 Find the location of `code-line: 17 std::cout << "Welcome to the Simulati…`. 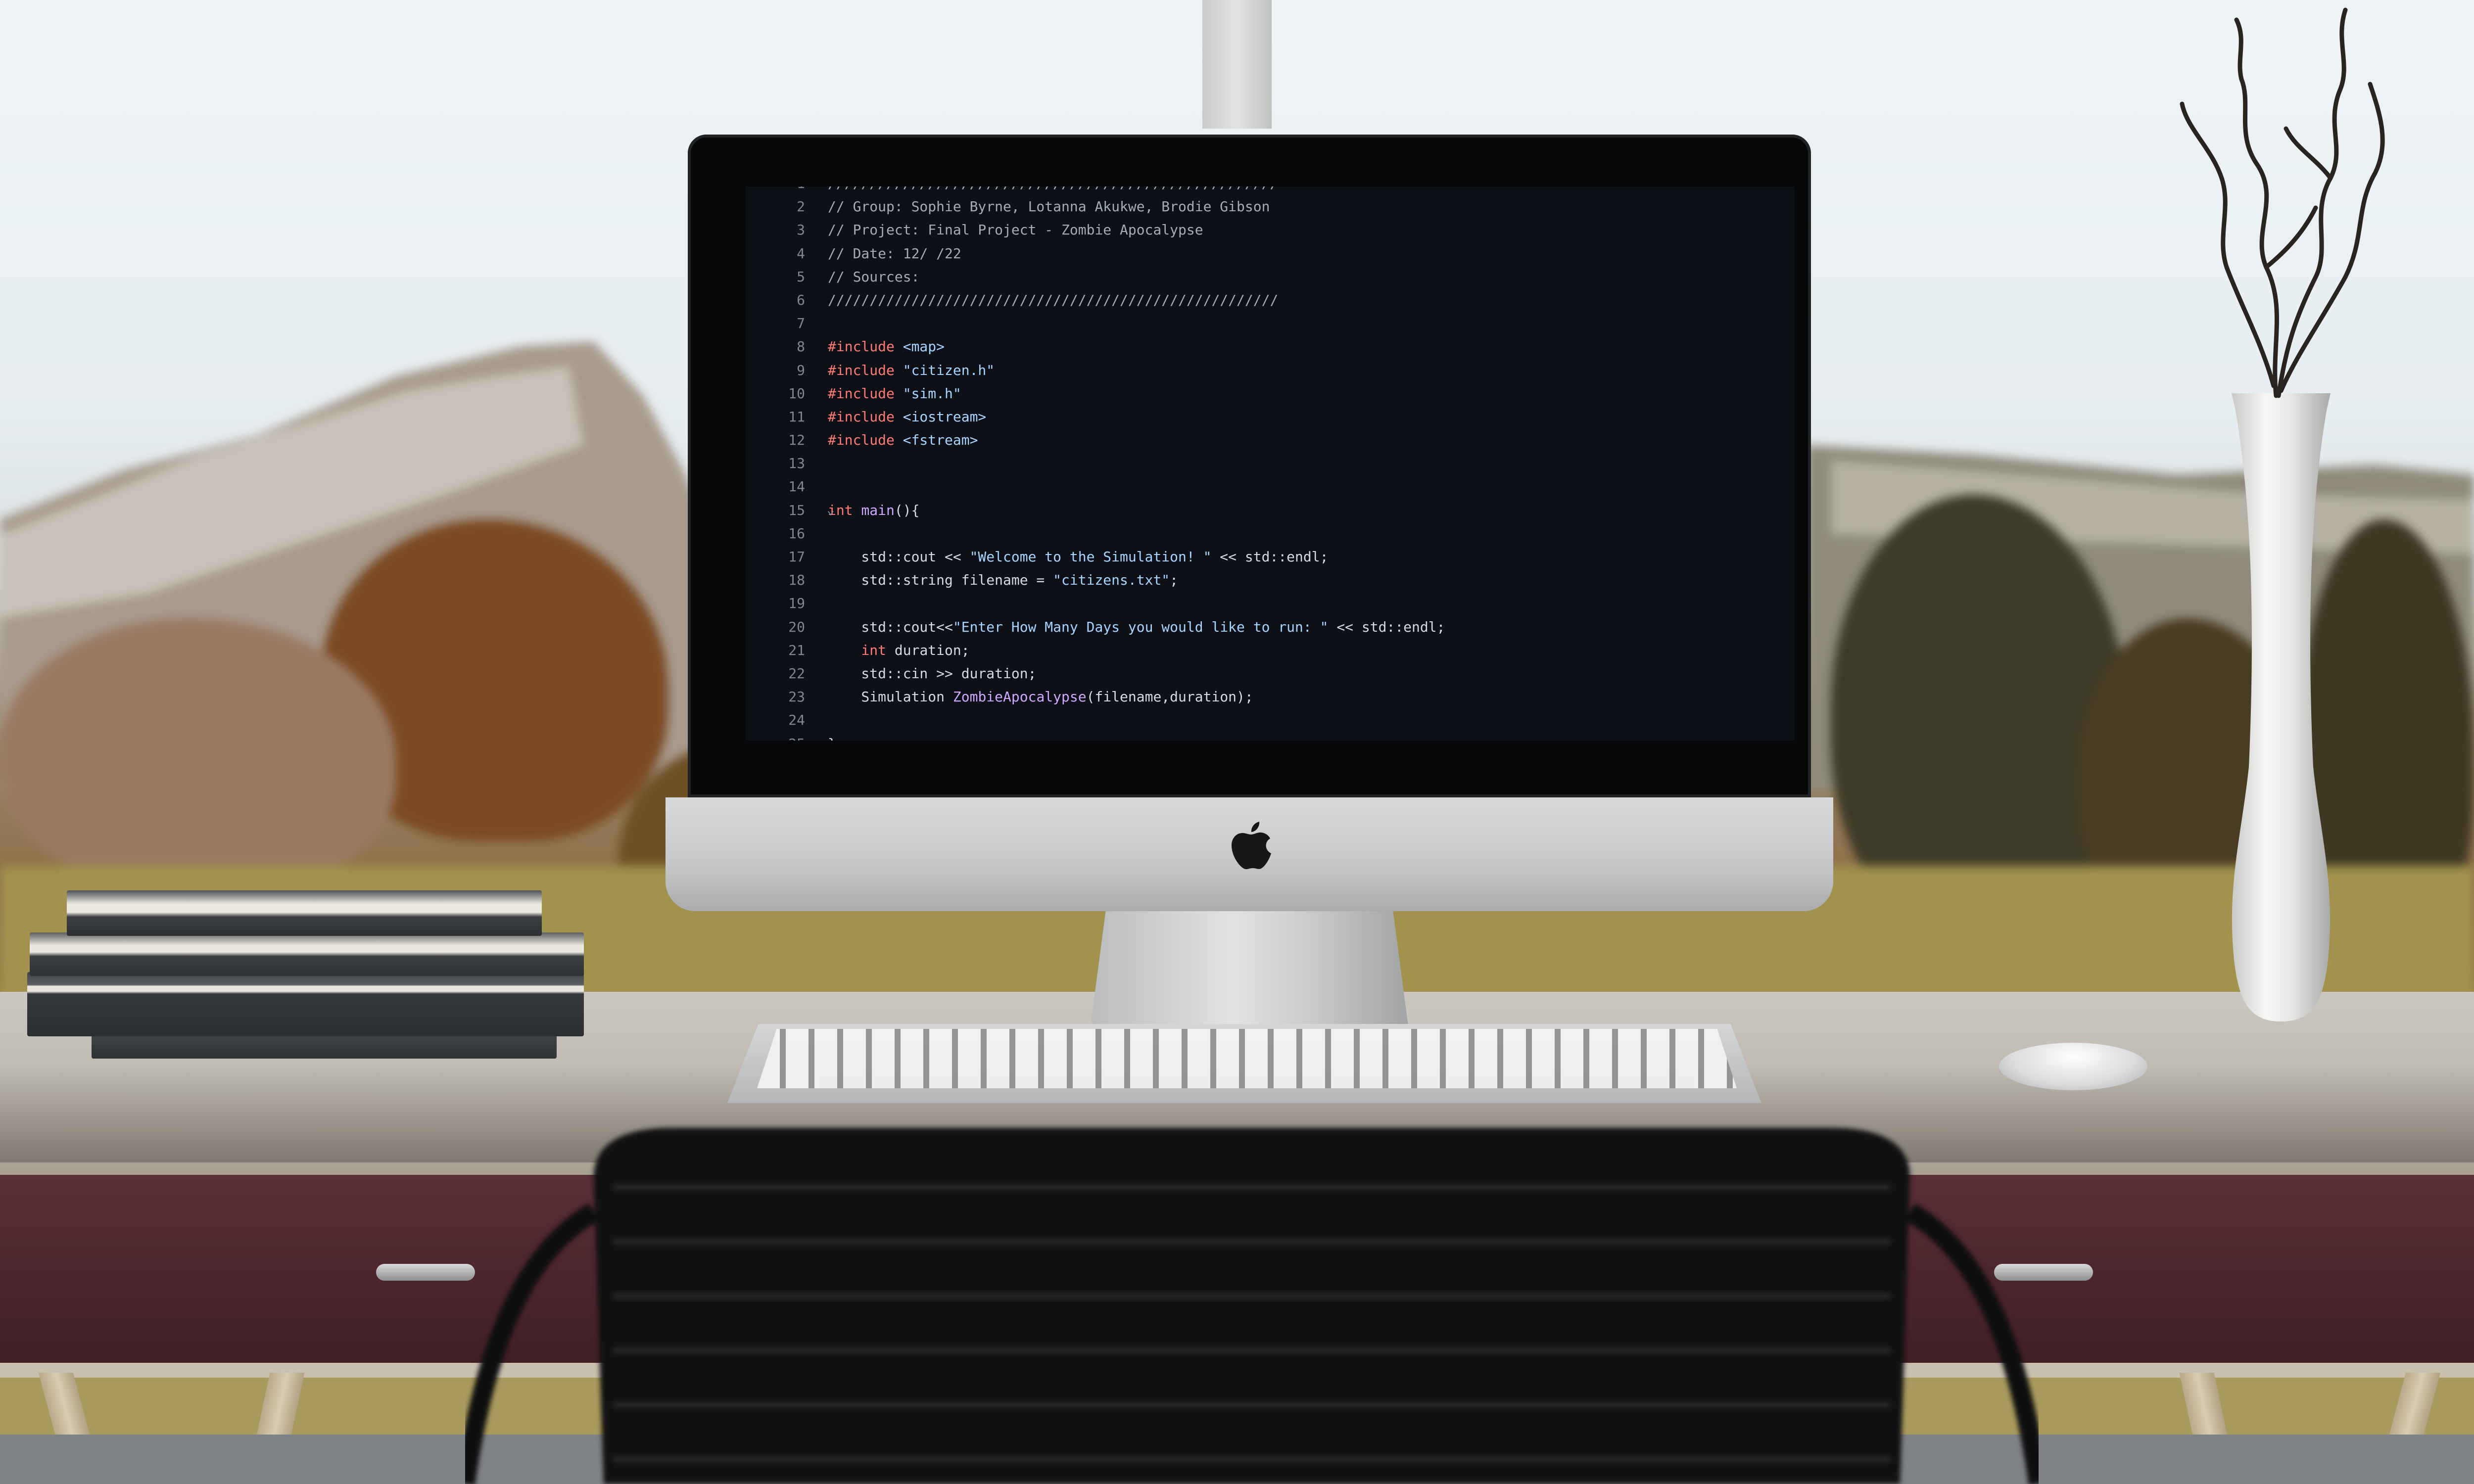

code-line: 17 std::cout << "Welcome to the Simulati… is located at coordinates (1271, 556).